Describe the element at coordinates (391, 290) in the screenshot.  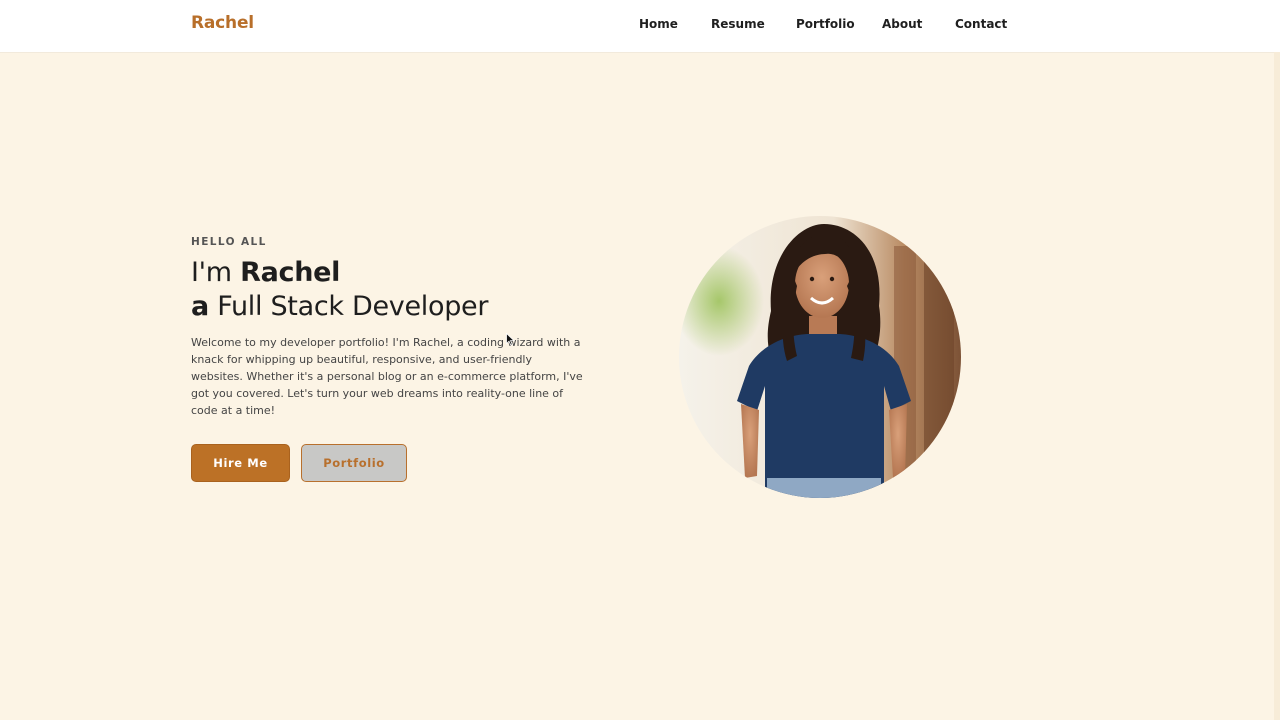
I see `hero-headline: I'm Rachel a Full Stack Developer` at that location.